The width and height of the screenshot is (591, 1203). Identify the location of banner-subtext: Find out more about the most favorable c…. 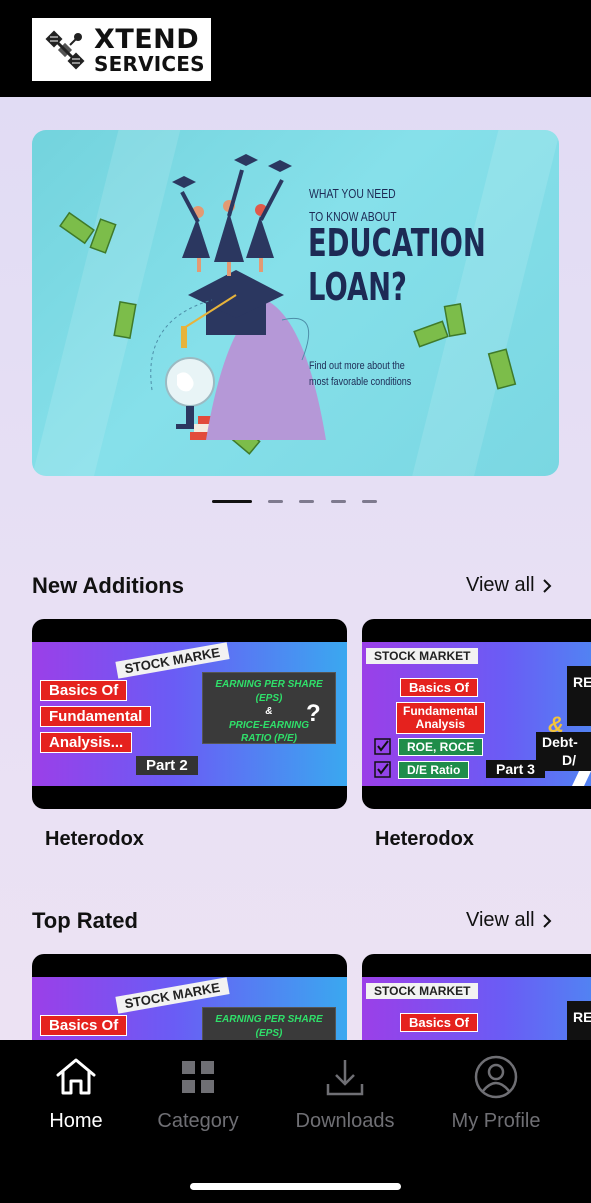
(360, 375).